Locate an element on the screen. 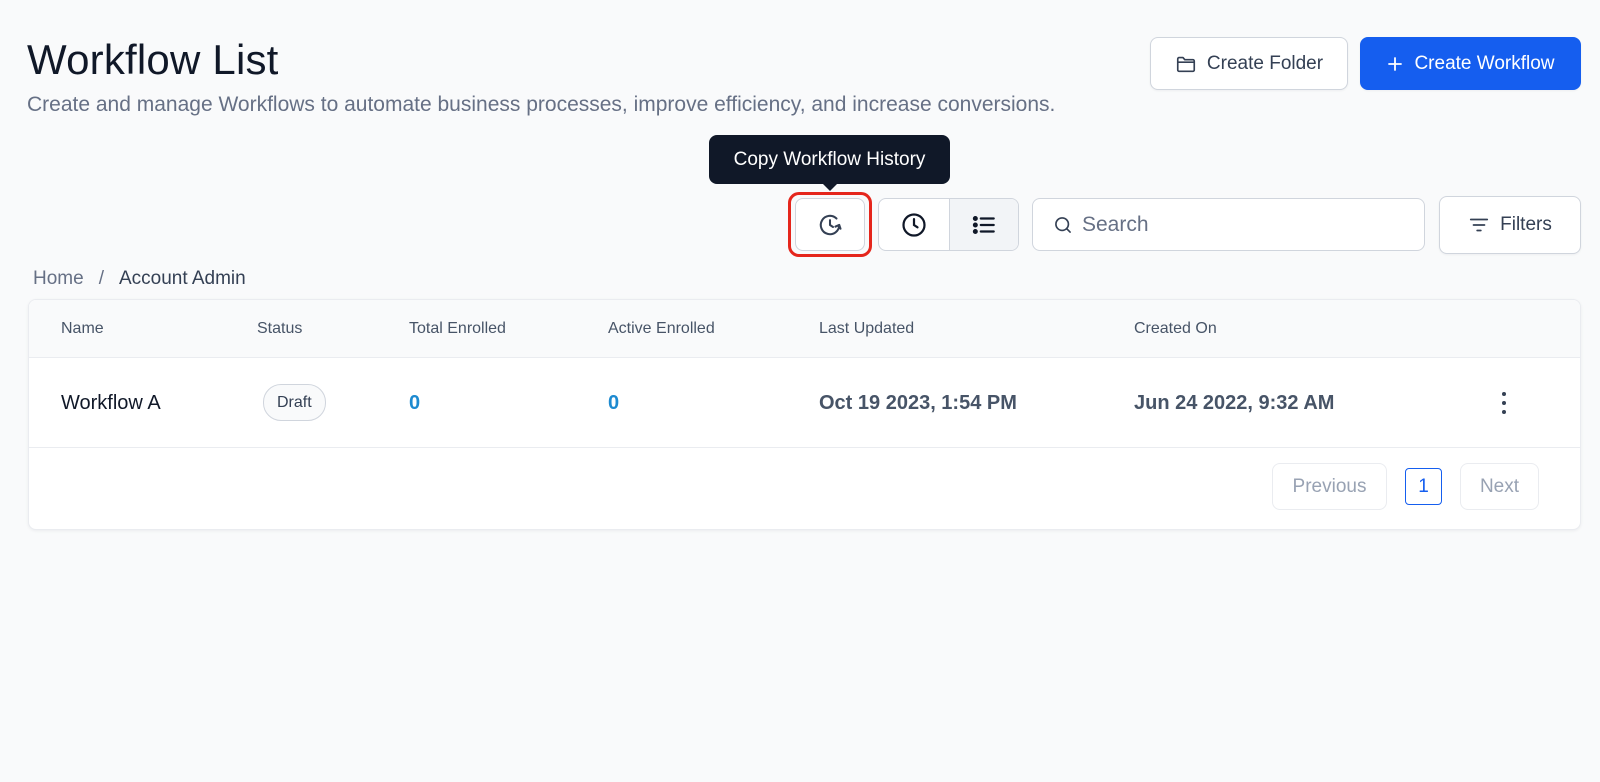 The height and width of the screenshot is (782, 1600). create-workflow-button: Create Workflow is located at coordinates (1470, 63).